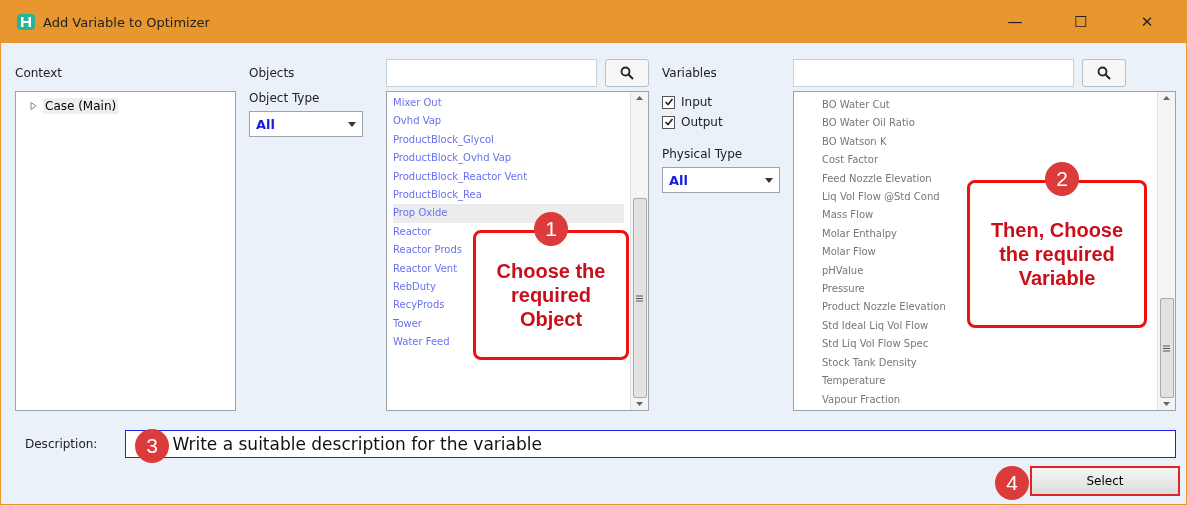  I want to click on object-item: RebDuty, so click(414, 287).